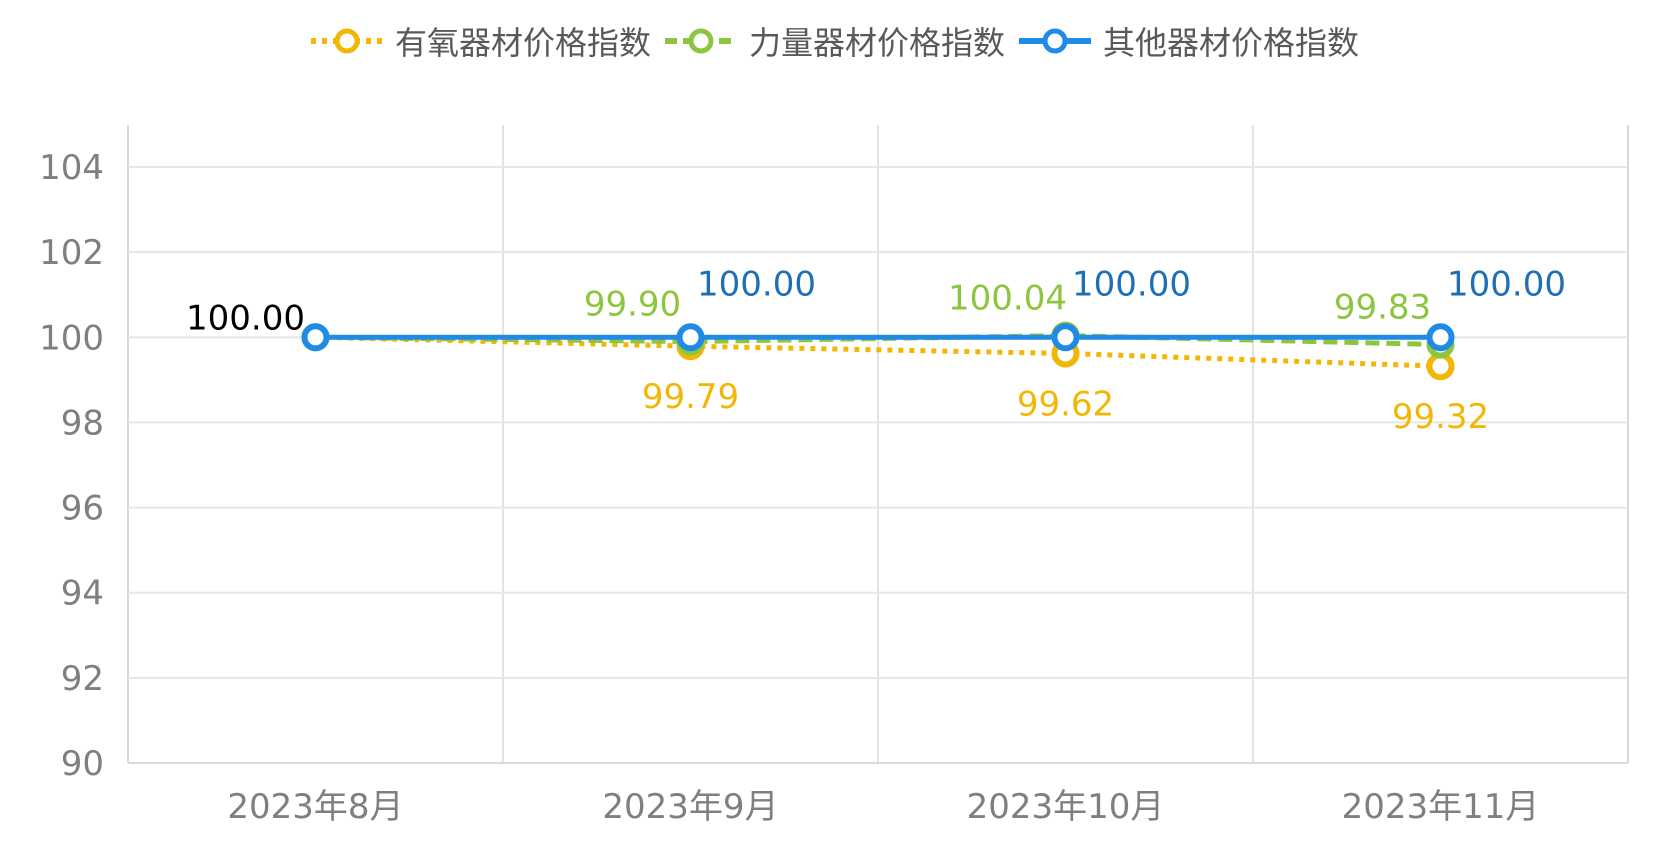 This screenshot has width=1666, height=865. Describe the element at coordinates (690, 397) in the screenshot. I see `data-label-series-0: 99.79` at that location.